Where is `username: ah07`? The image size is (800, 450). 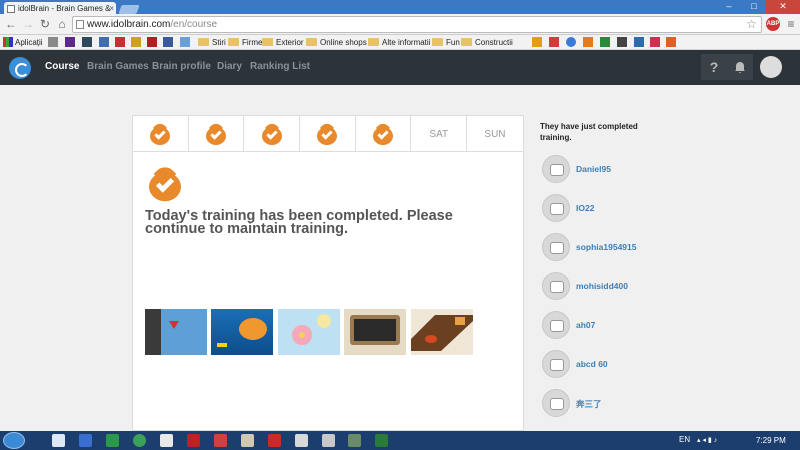 username: ah07 is located at coordinates (585, 325).